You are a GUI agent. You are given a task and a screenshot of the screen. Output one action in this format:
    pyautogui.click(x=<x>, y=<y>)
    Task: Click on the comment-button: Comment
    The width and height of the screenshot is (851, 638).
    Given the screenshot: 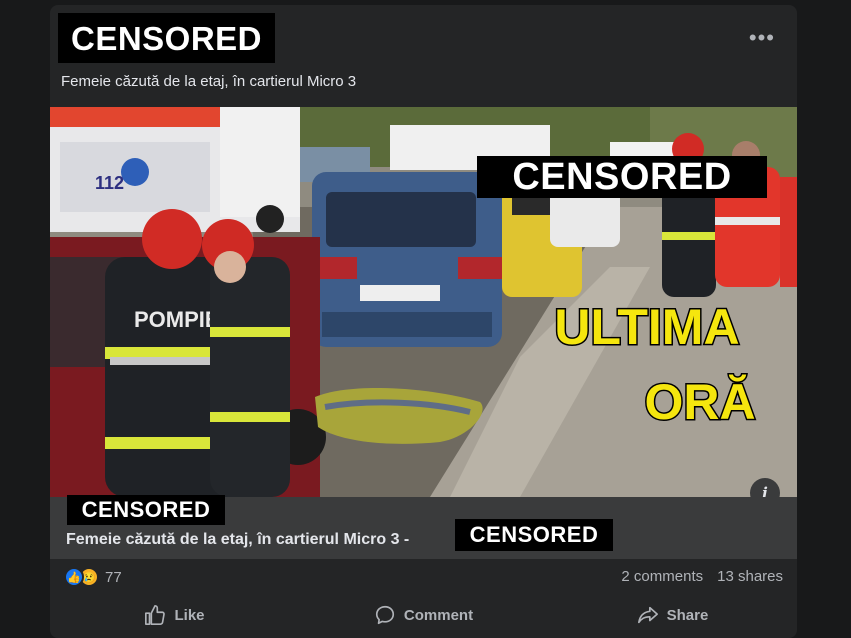 What is the action you would take?
    pyautogui.click(x=423, y=615)
    